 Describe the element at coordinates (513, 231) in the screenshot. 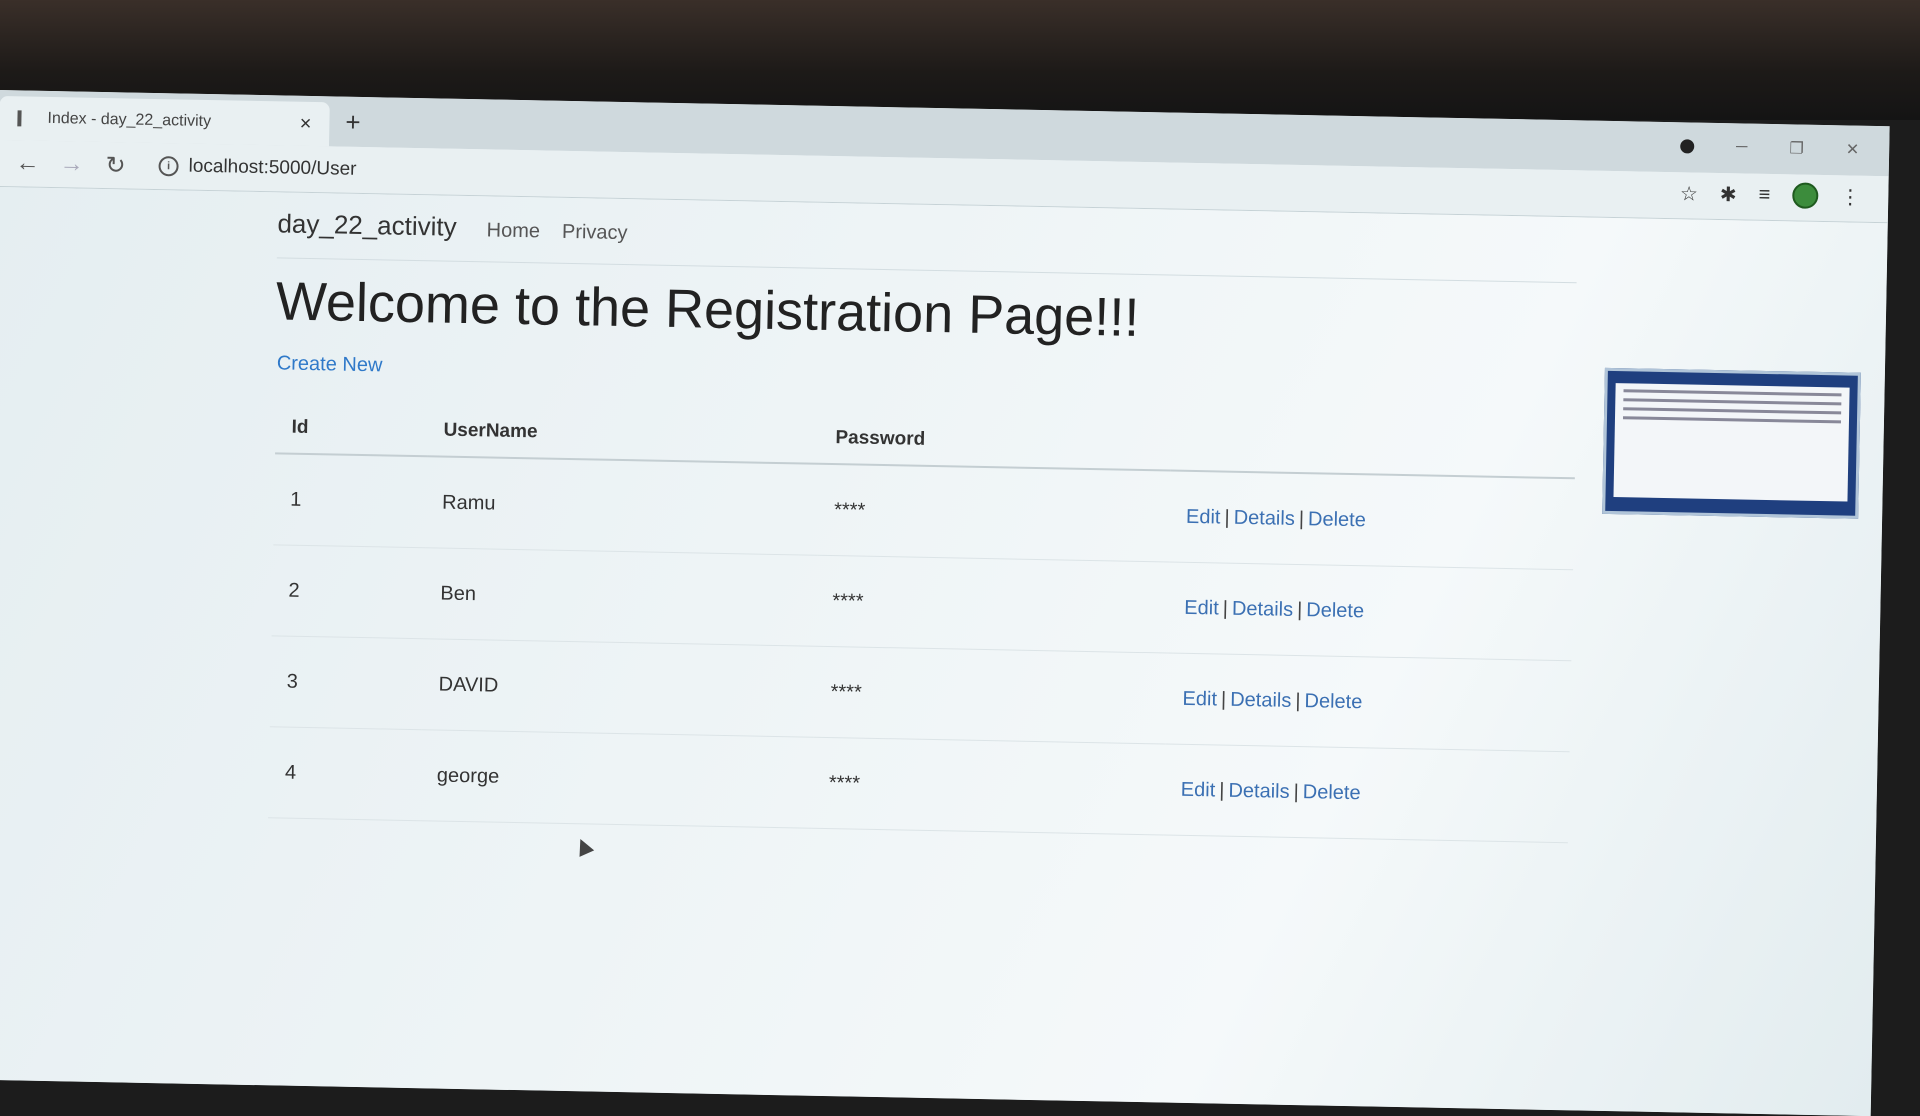

I see `nav-link-home: Home` at that location.